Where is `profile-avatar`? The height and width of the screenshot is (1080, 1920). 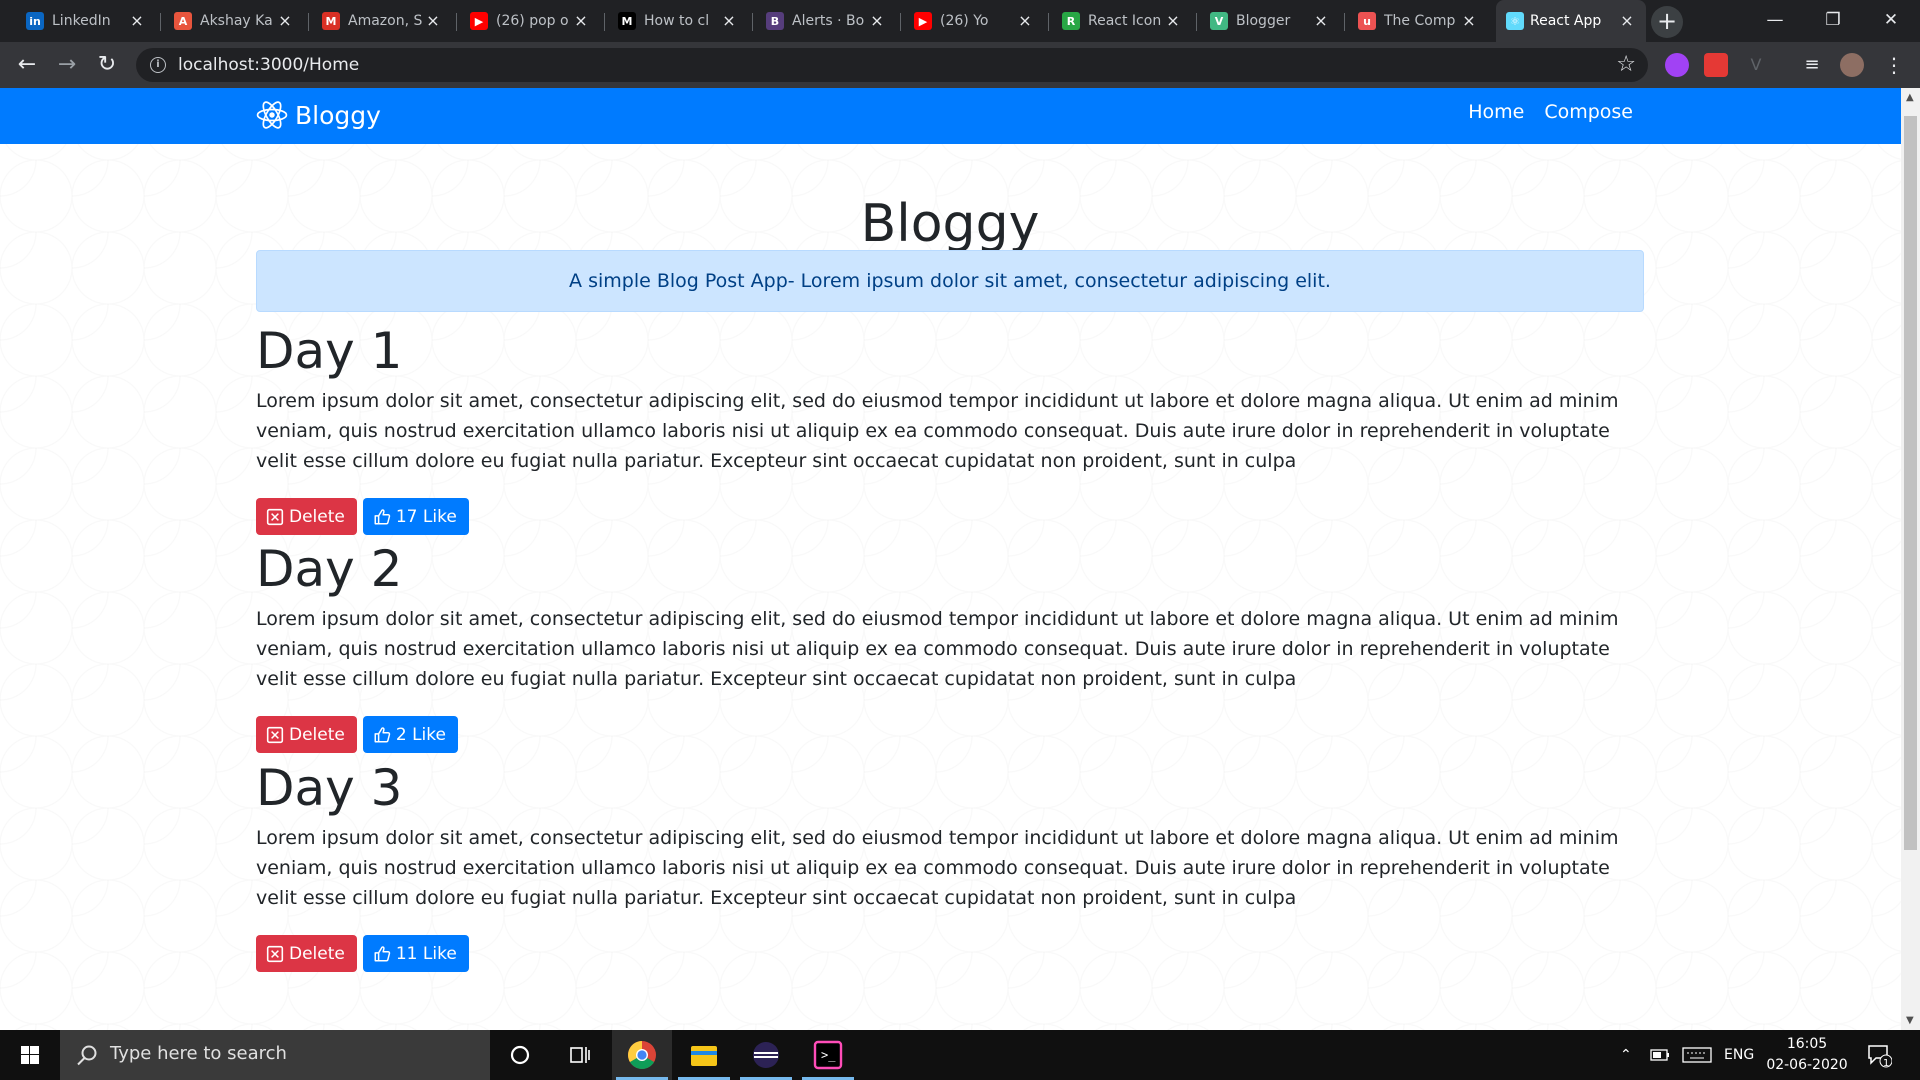
profile-avatar is located at coordinates (1852, 65).